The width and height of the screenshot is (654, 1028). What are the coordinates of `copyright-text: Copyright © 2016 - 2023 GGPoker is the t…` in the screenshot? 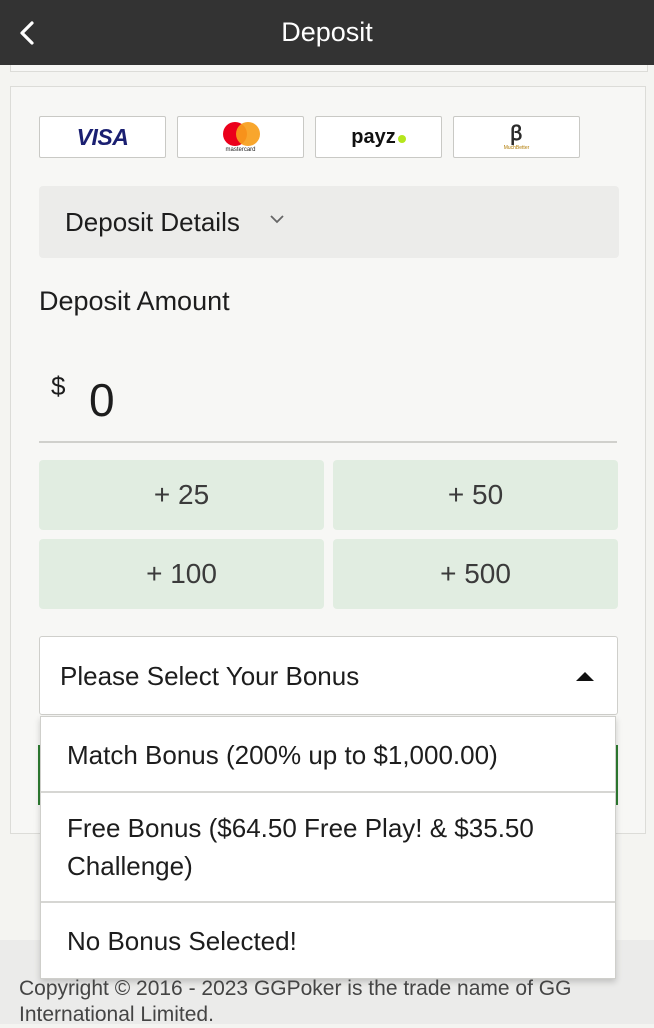 It's located at (295, 1001).